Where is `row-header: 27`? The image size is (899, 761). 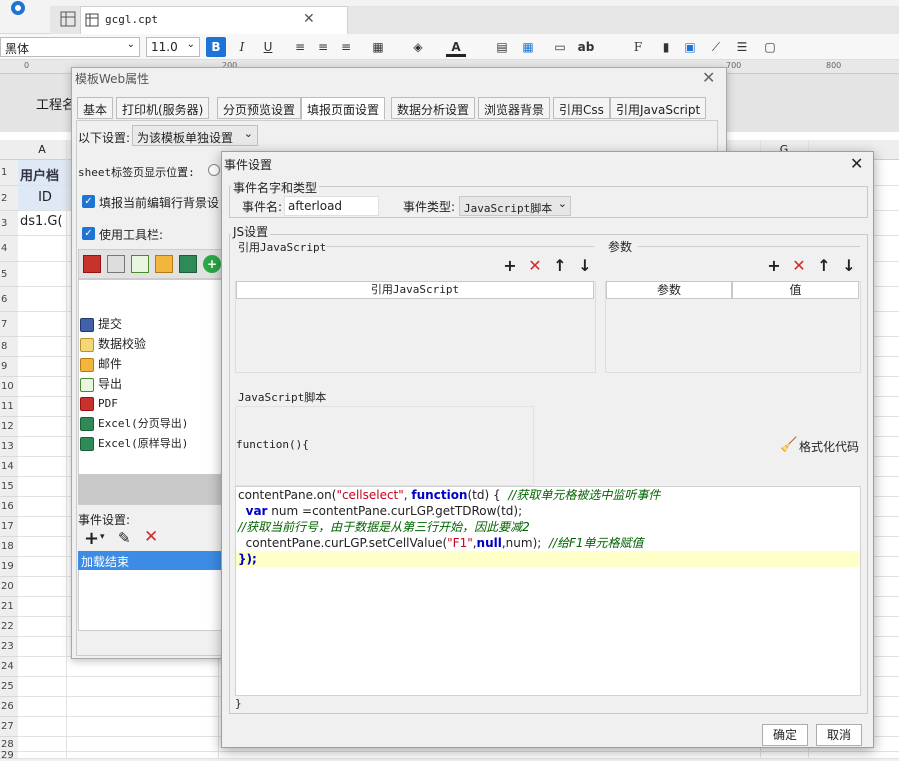 row-header: 27 is located at coordinates (9, 727).